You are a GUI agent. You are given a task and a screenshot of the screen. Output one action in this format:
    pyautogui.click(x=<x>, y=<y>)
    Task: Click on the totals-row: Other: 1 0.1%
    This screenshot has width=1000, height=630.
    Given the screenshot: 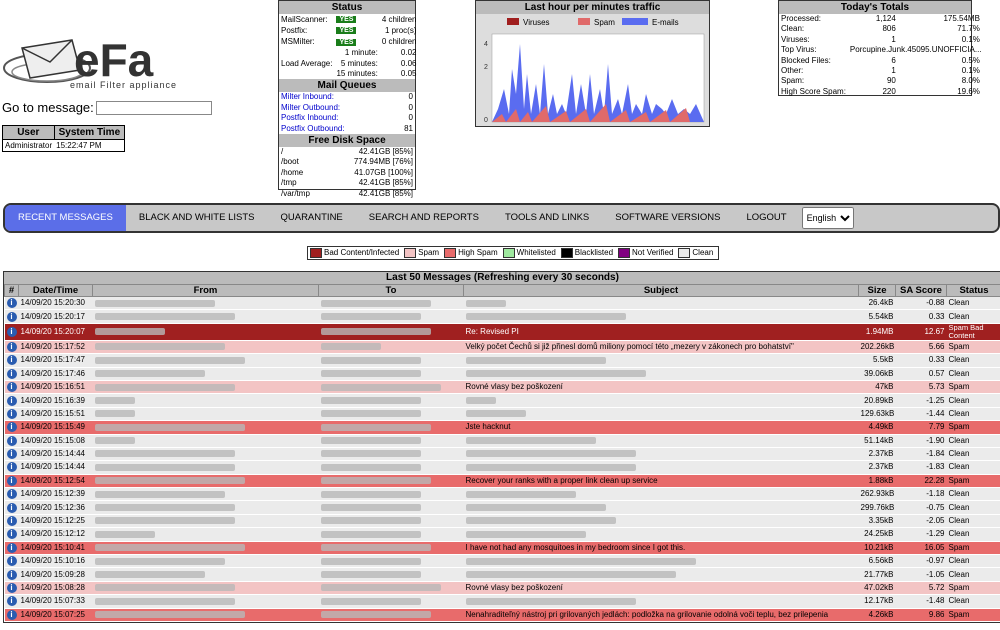 What is the action you would take?
    pyautogui.click(x=880, y=71)
    